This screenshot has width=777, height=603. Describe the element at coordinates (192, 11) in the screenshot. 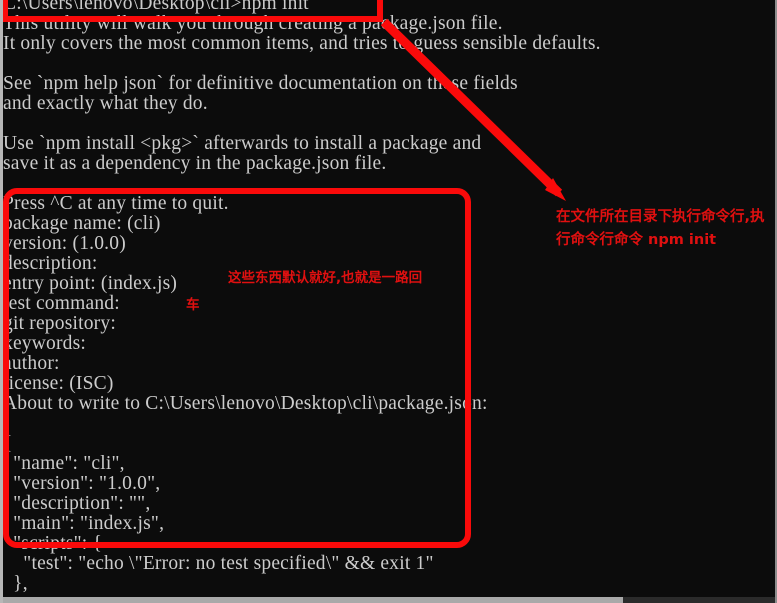

I see `annotation-rect-command` at that location.